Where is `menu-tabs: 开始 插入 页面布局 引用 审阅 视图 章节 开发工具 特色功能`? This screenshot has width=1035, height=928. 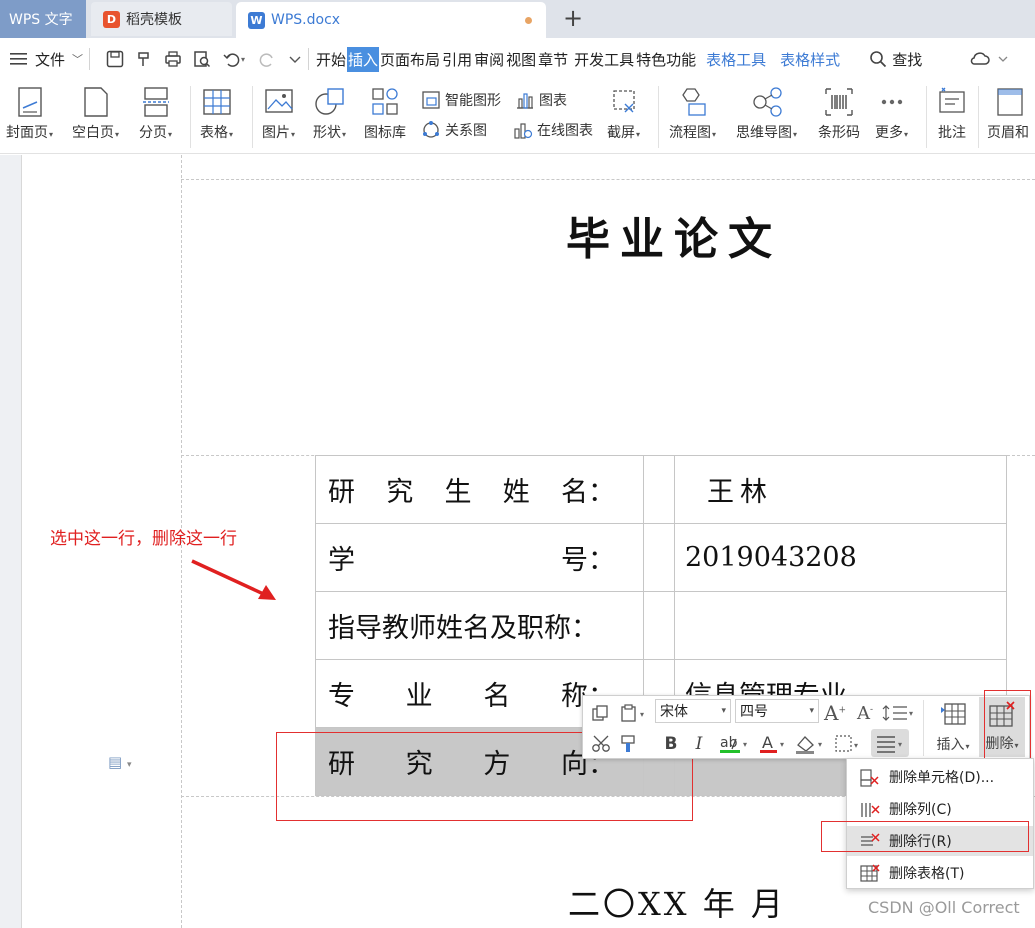 menu-tabs: 开始 插入 页面布局 引用 审阅 视图 章节 开发工具 特色功能 is located at coordinates (506, 59).